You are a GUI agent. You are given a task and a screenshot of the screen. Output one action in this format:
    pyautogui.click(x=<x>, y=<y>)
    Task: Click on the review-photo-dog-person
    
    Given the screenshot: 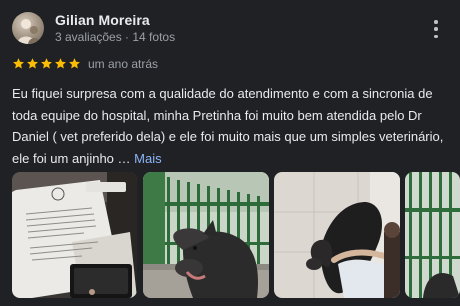 What is the action you would take?
    pyautogui.click(x=337, y=235)
    